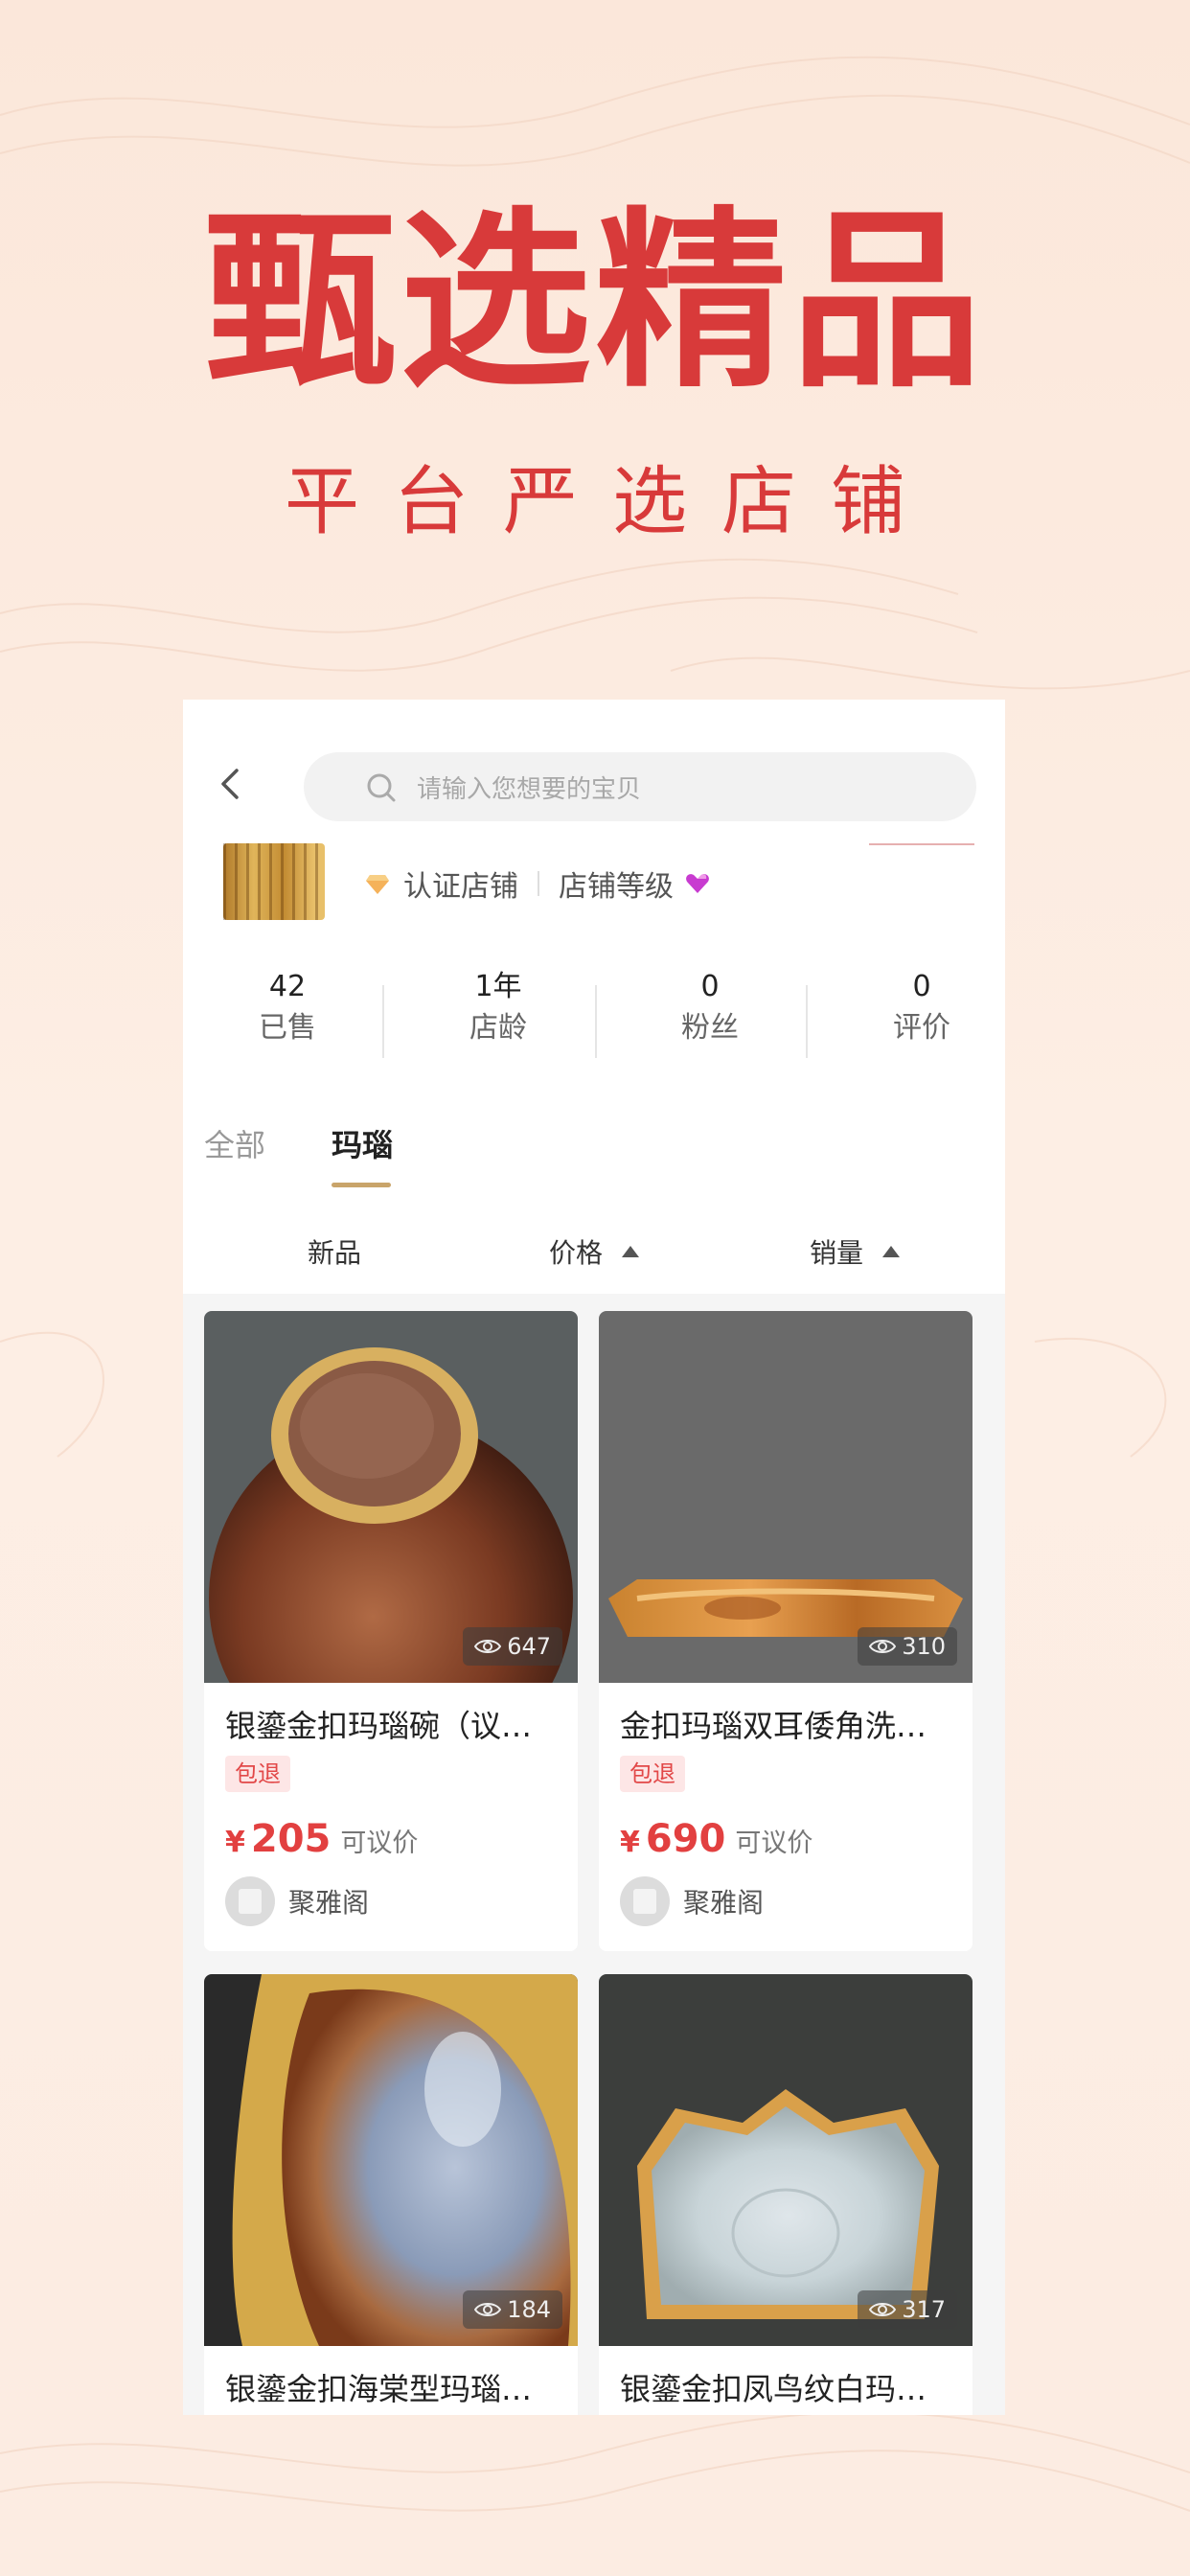 This screenshot has width=1190, height=2576. Describe the element at coordinates (529, 1646) in the screenshot. I see `view-count-value: 647` at that location.